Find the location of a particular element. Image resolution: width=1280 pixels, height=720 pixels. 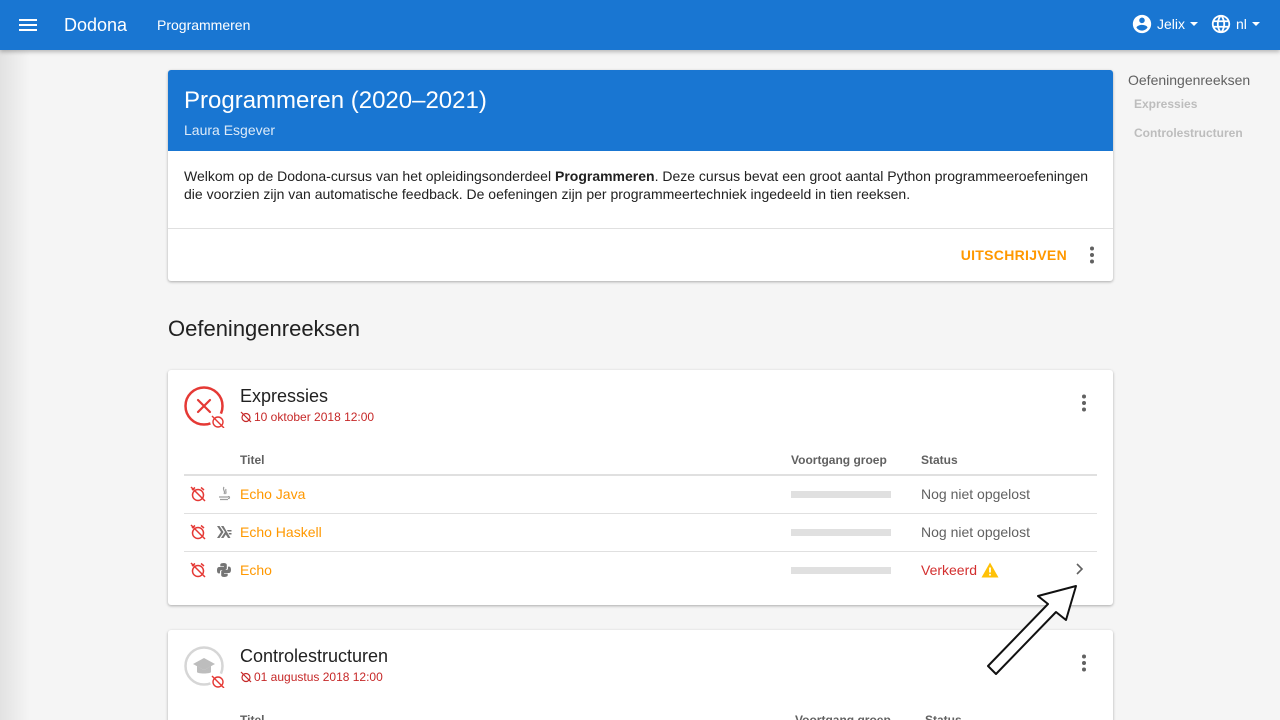

course-teacher: Laura Esgever is located at coordinates (230, 130).